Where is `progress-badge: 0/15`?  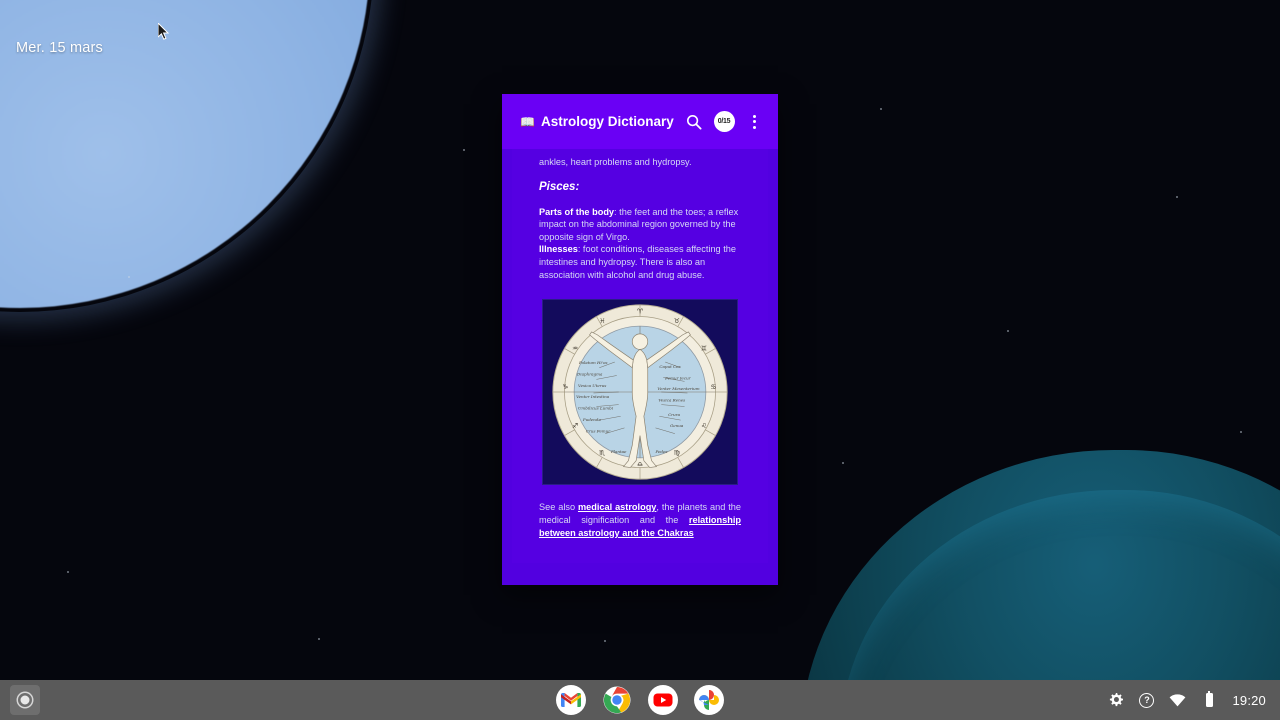 progress-badge: 0/15 is located at coordinates (724, 121).